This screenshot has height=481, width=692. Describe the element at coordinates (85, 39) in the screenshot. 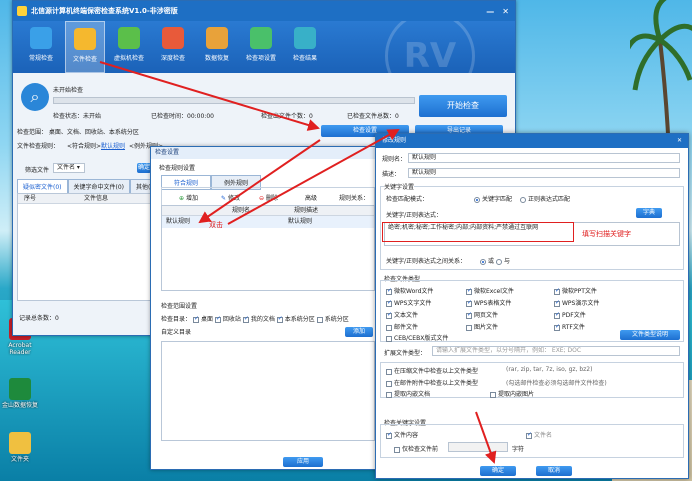

I see `folder-icon` at that location.